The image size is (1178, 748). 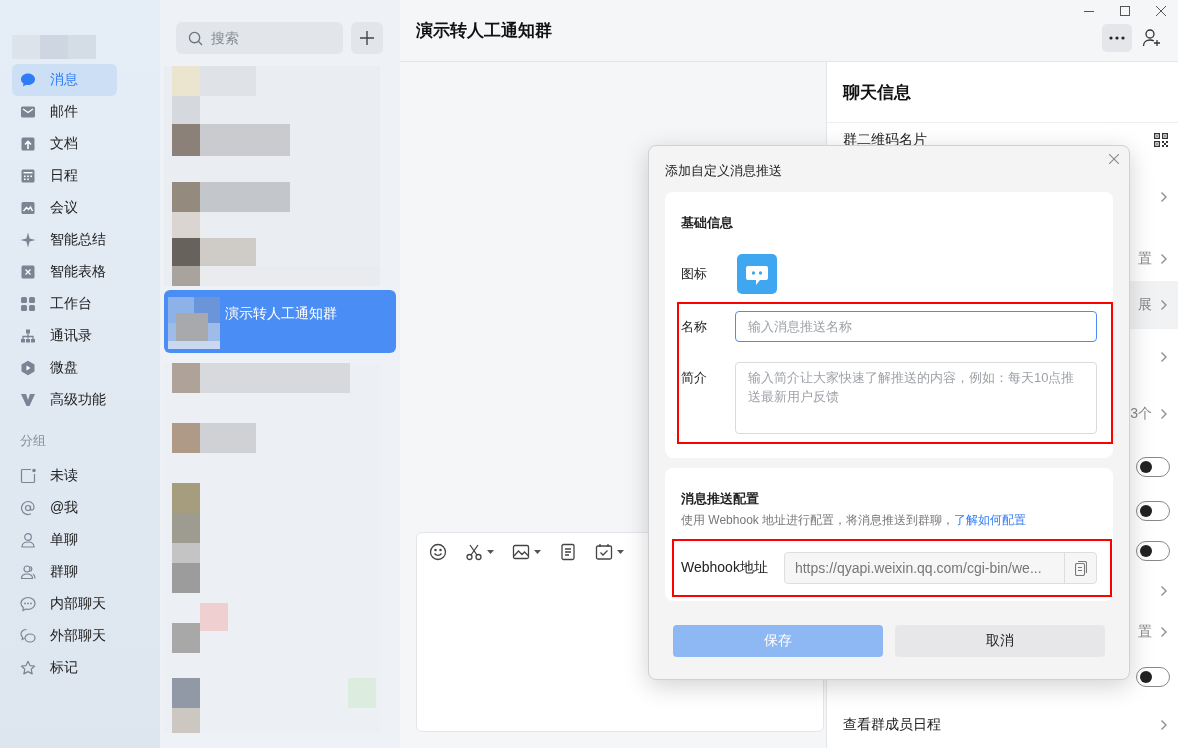 What do you see at coordinates (724, 568) in the screenshot?
I see `field-label: Webhook地址` at bounding box center [724, 568].